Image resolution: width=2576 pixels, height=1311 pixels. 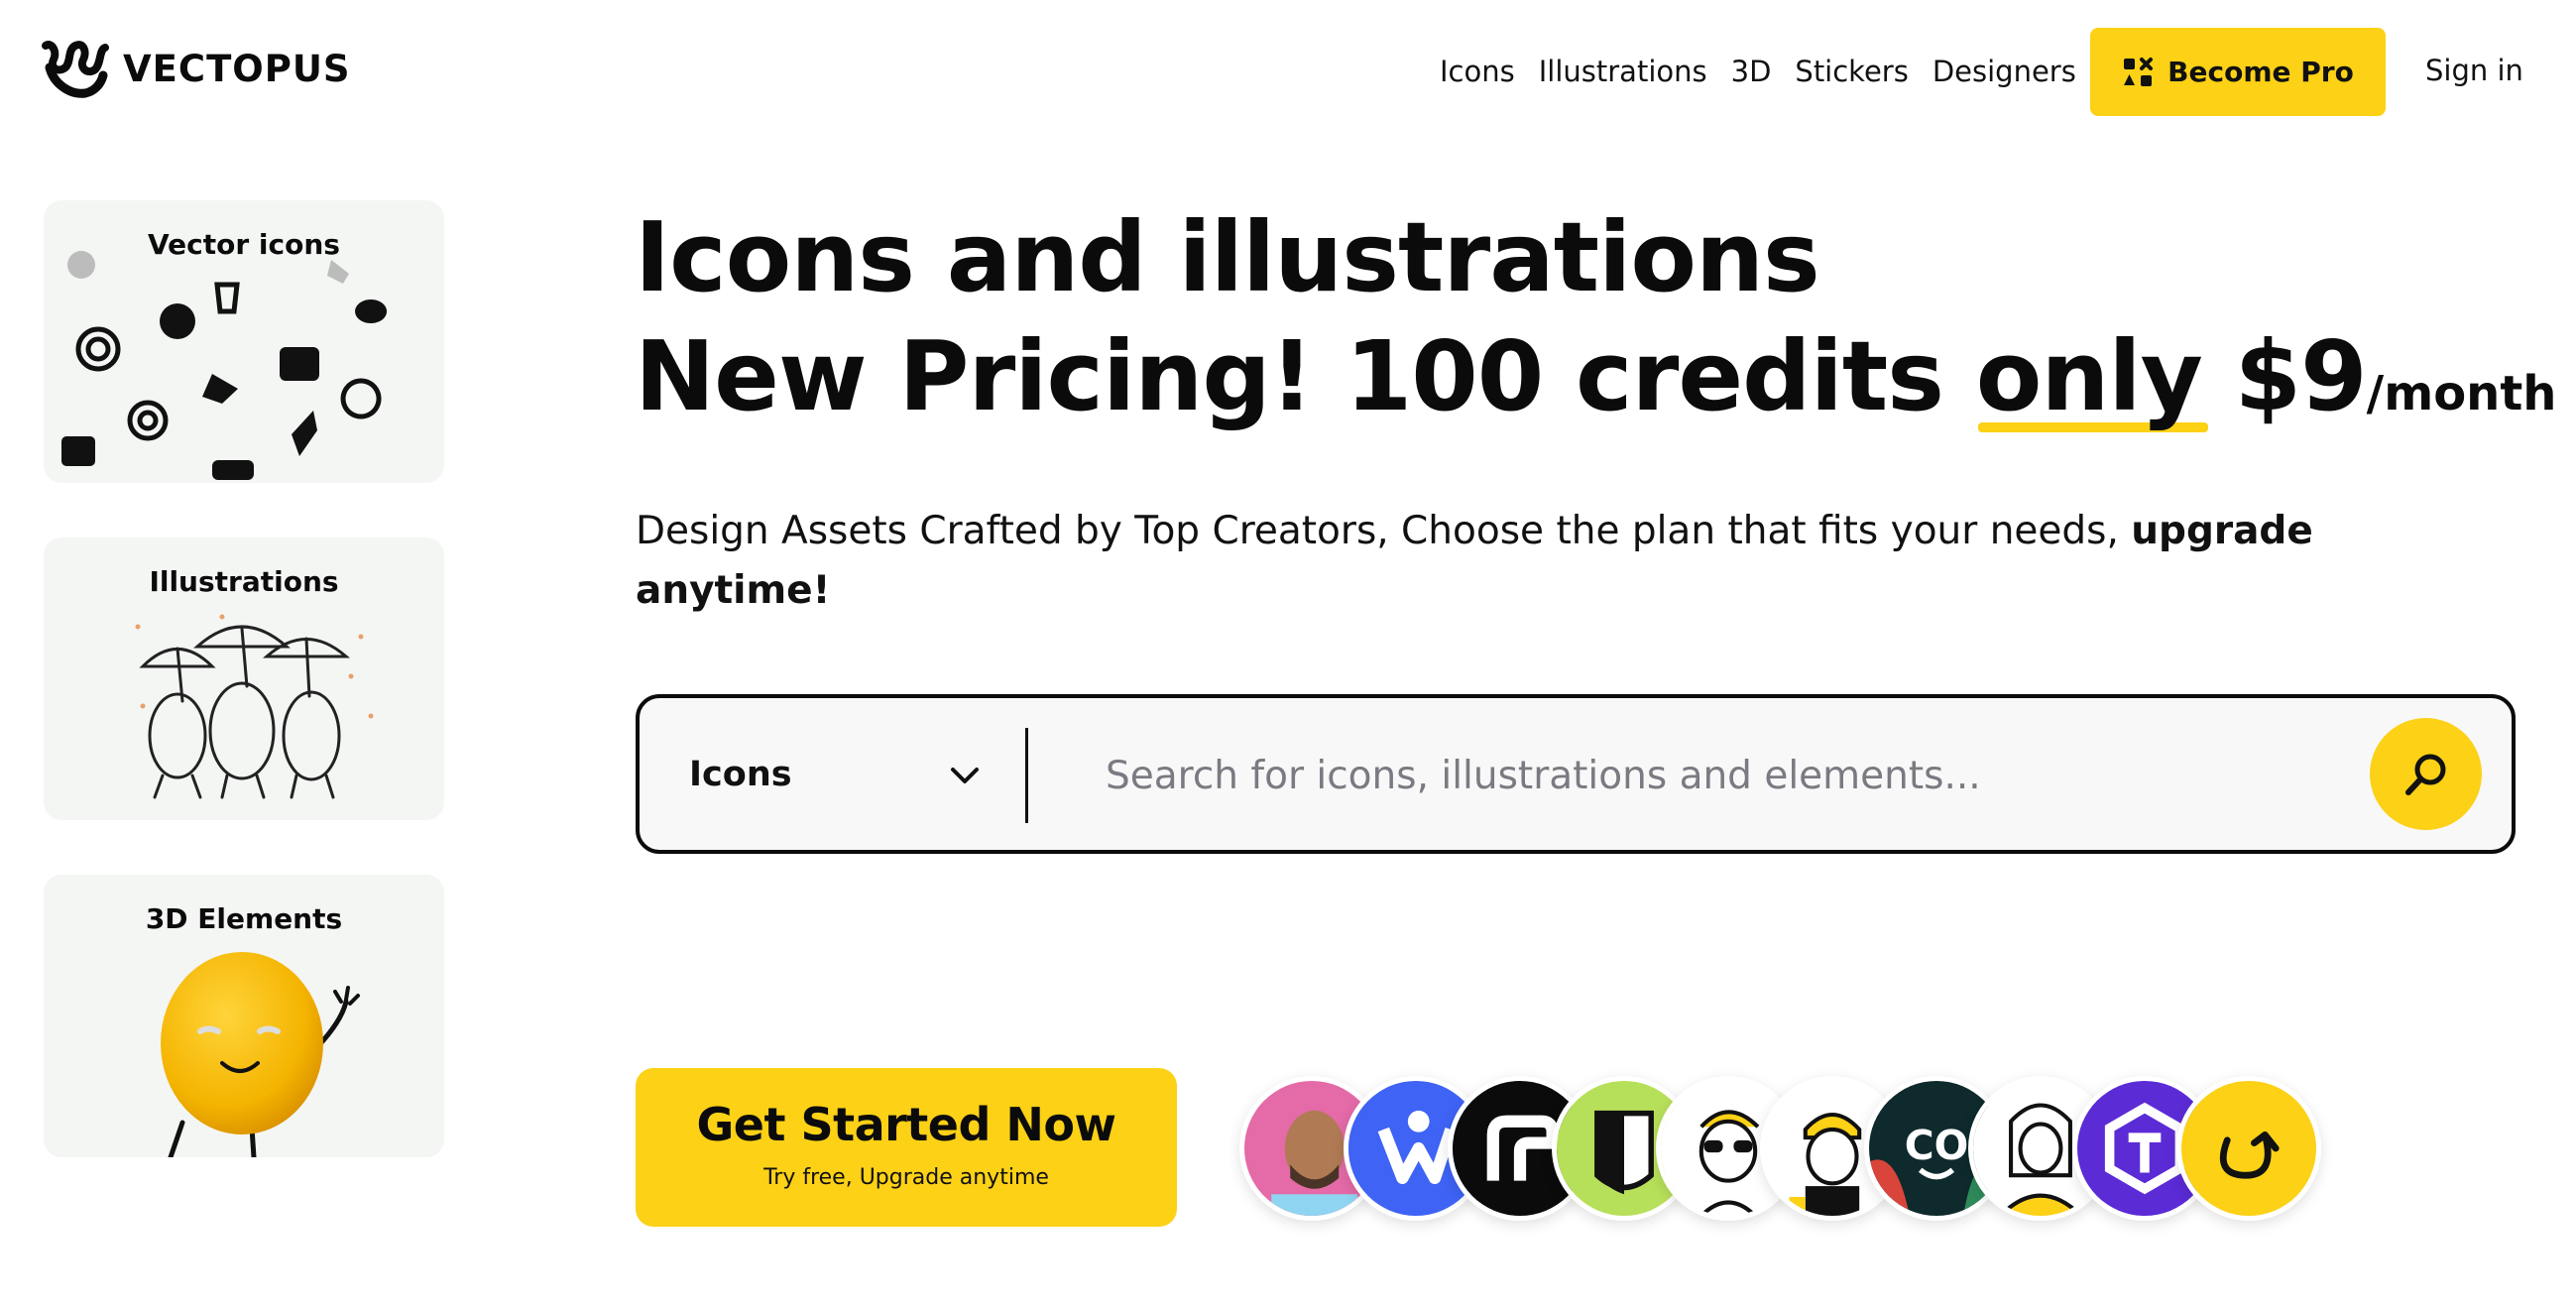 I want to click on only-highlight: only, so click(x=2091, y=377).